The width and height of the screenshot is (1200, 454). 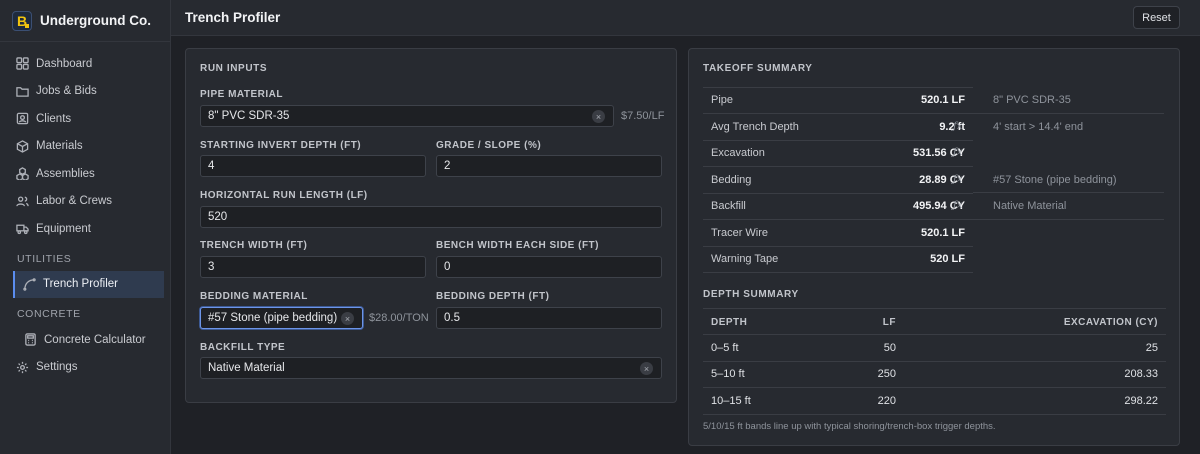 What do you see at coordinates (884, 206) in the screenshot?
I see `takeoff-row-backfill: Backfill 495.94 CY ƒx Native Material` at bounding box center [884, 206].